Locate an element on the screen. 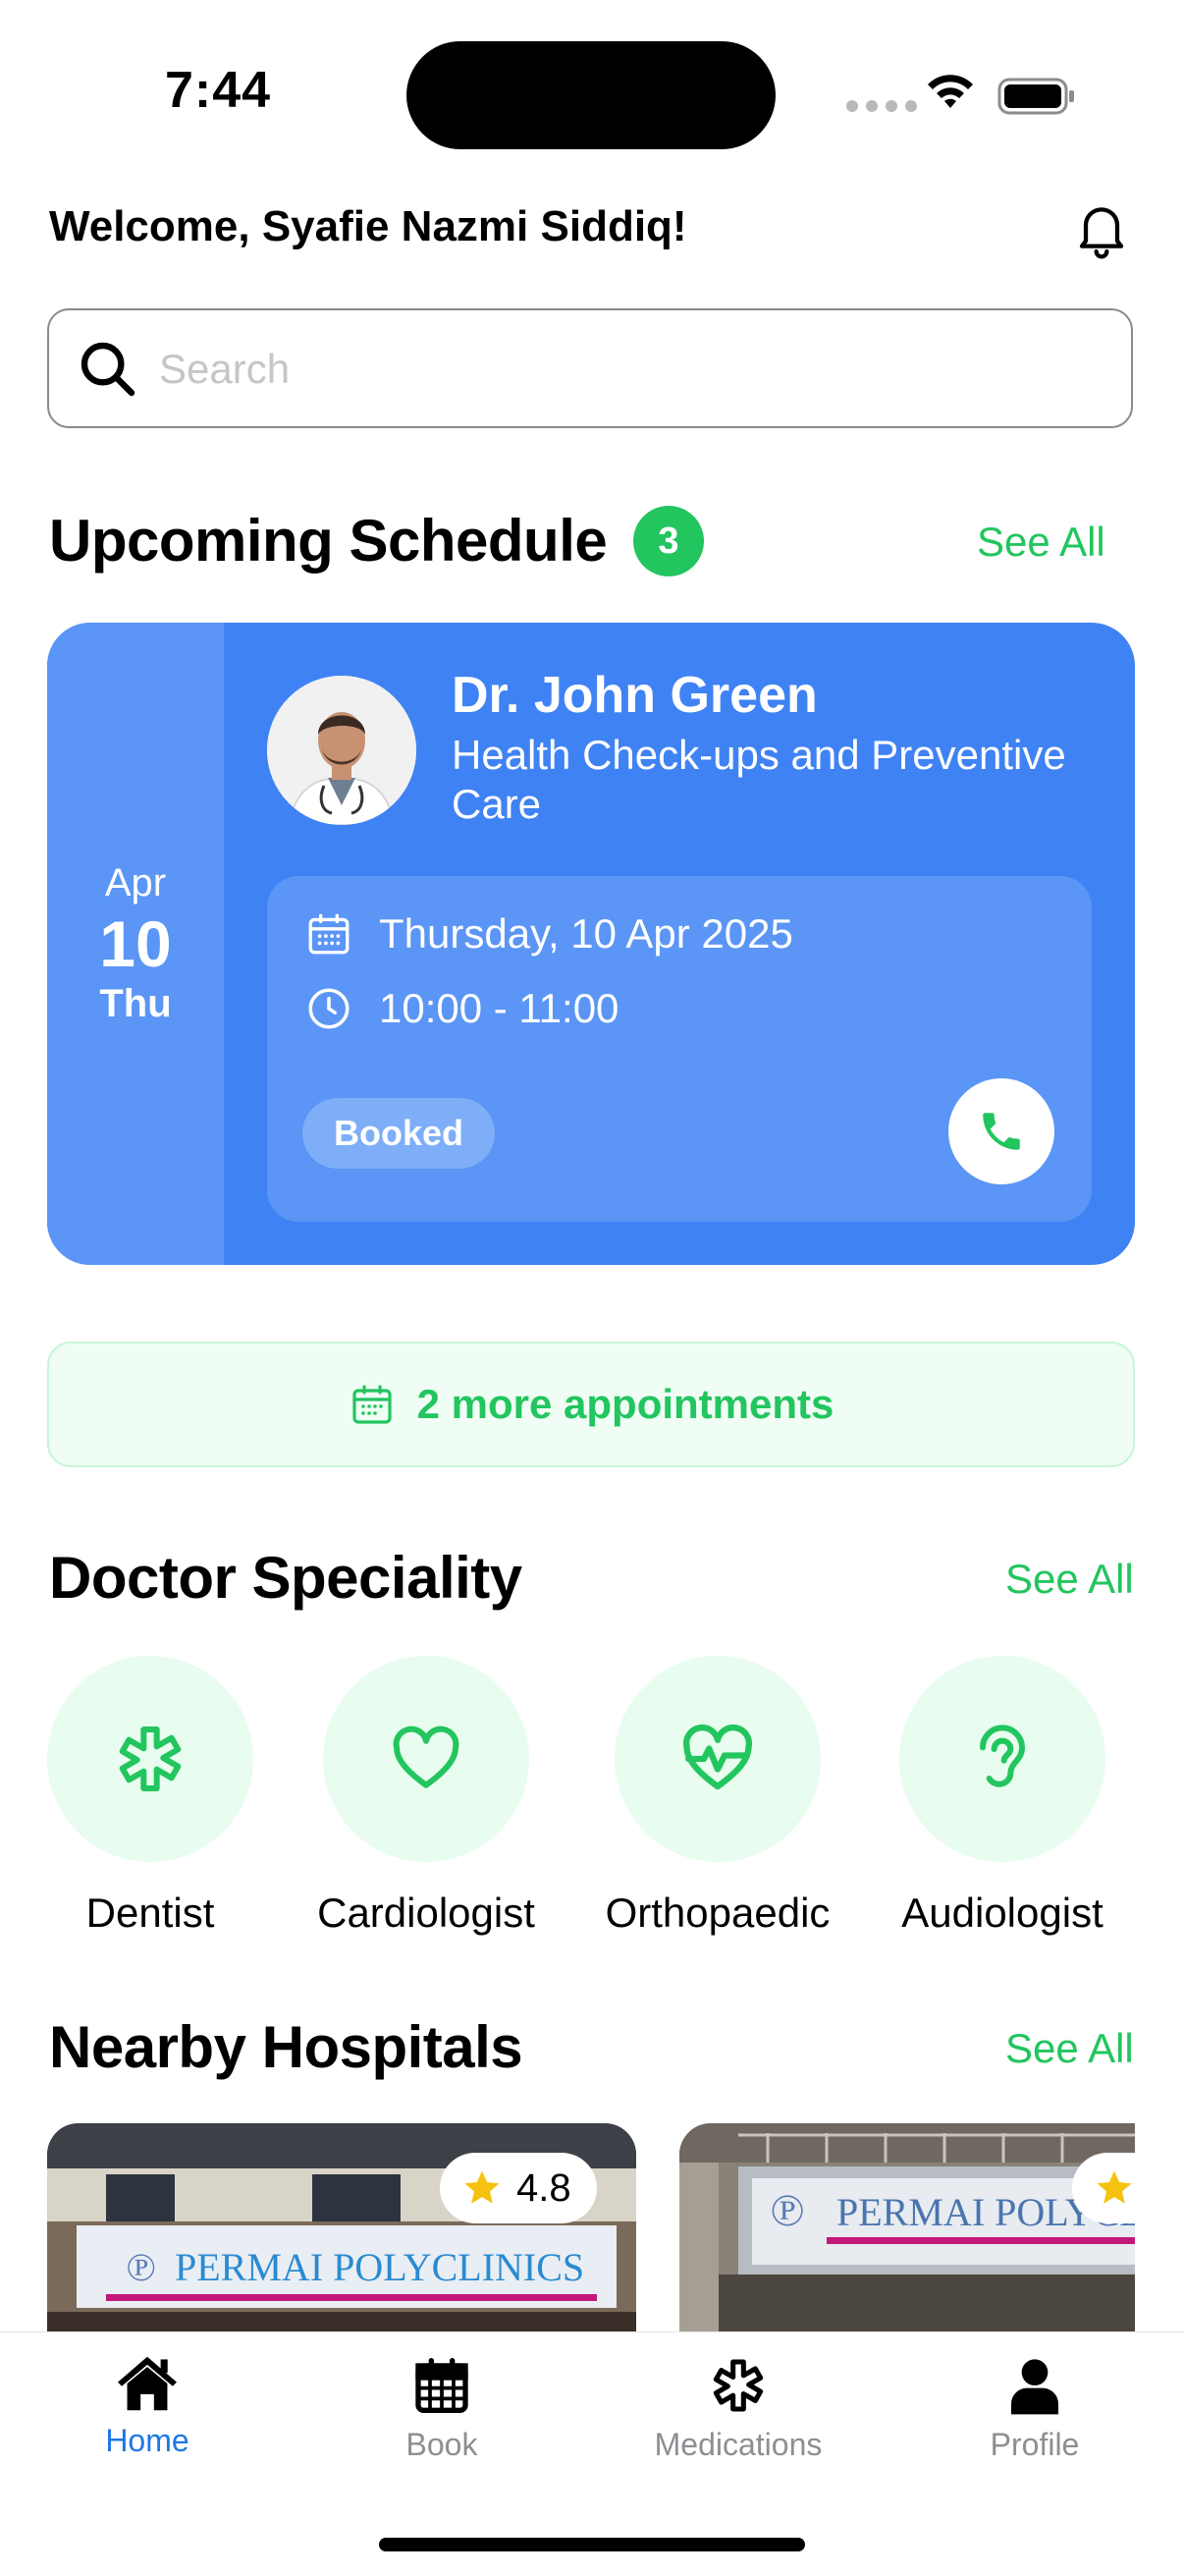  rating-badge is located at coordinates (1104, 2188).